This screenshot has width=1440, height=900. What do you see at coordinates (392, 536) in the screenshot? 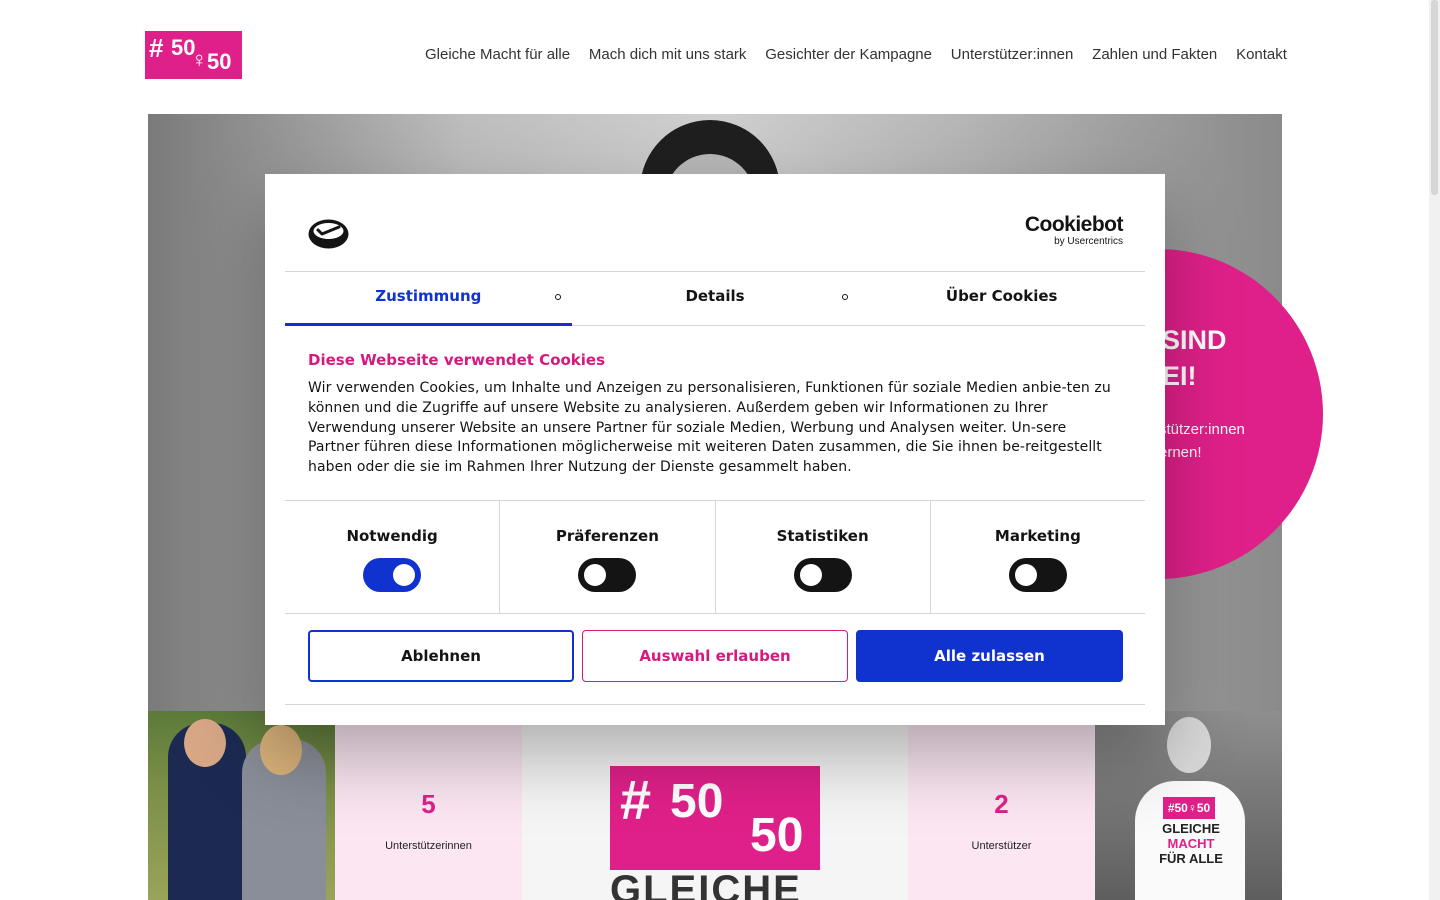
I see `category-label: Notwendig` at bounding box center [392, 536].